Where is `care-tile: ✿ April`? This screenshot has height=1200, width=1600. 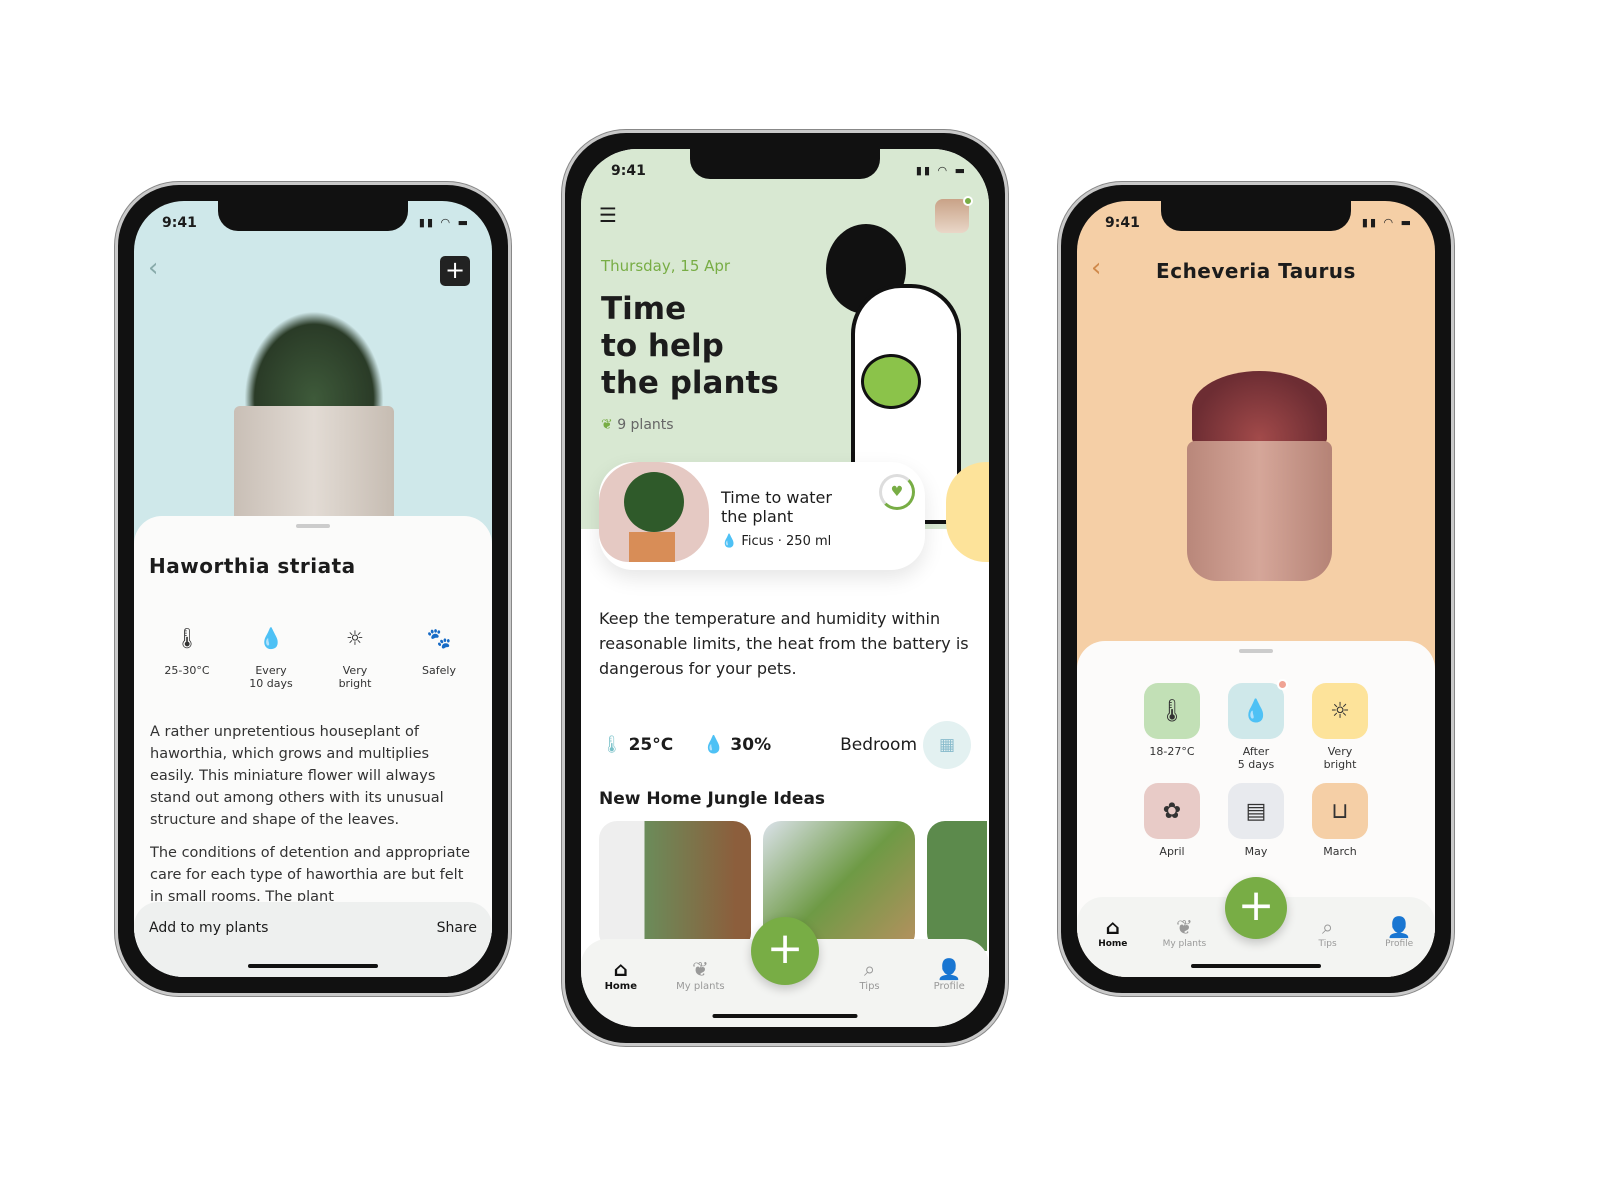
care-tile: ✿ April is located at coordinates (1172, 820).